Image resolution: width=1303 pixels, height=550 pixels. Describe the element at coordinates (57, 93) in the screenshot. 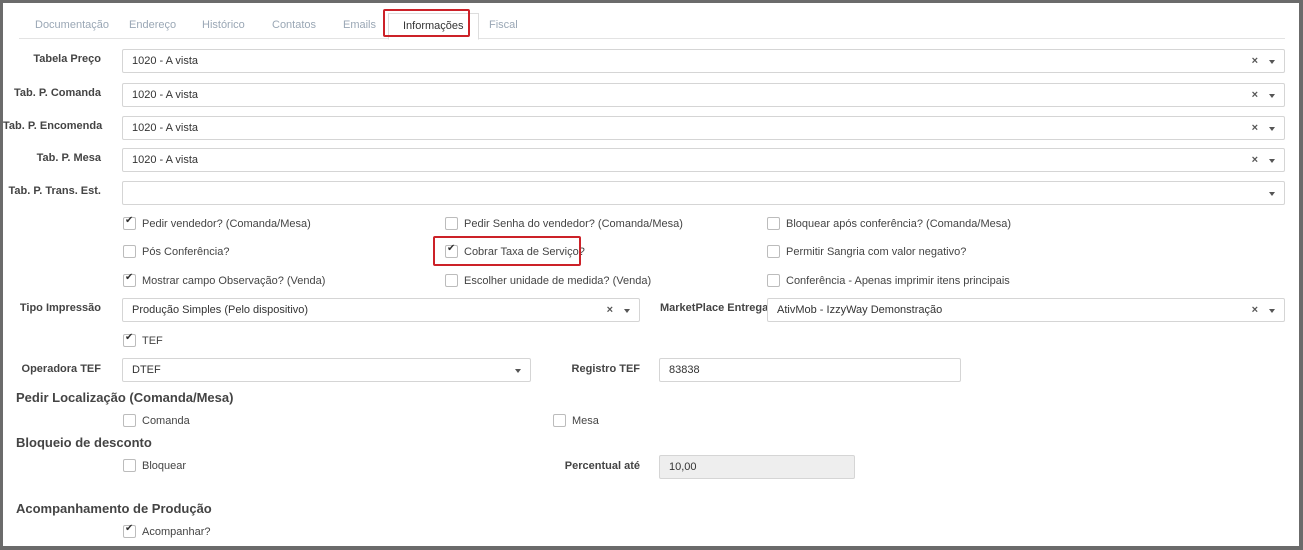

I see `label-tab-p-comanda: Tab. P. Comanda` at that location.